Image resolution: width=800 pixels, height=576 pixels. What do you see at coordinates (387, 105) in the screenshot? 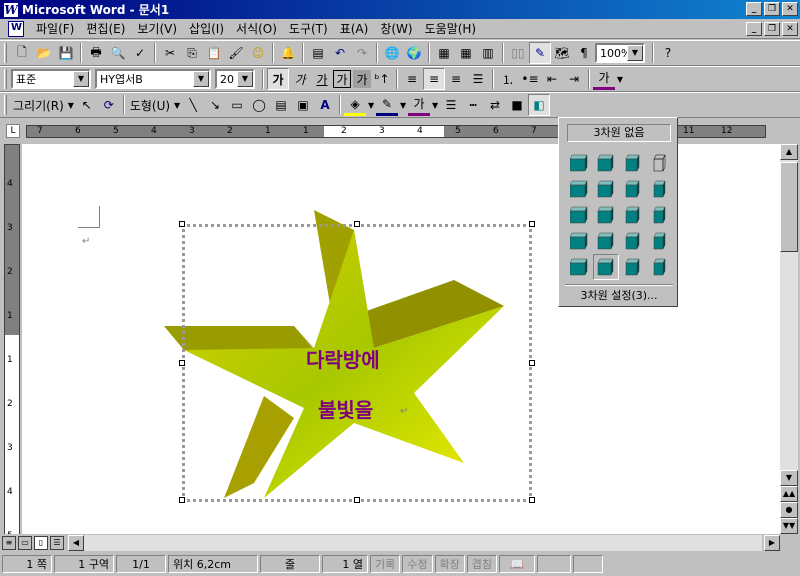
I see `line-color-icon: ✎` at bounding box center [387, 105].